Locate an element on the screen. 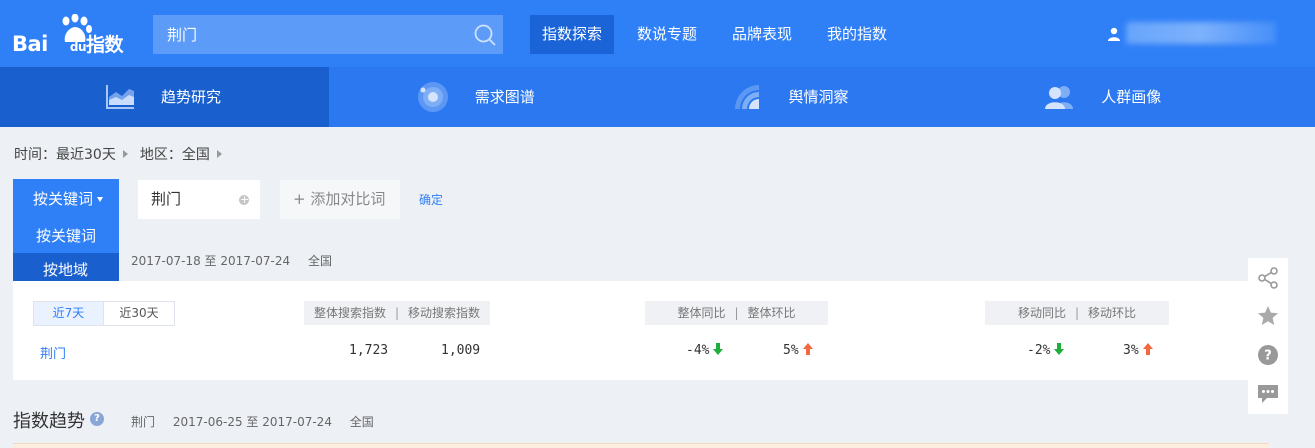 Image resolution: width=1315 pixels, height=448 pixels. star-icon is located at coordinates (1268, 316).